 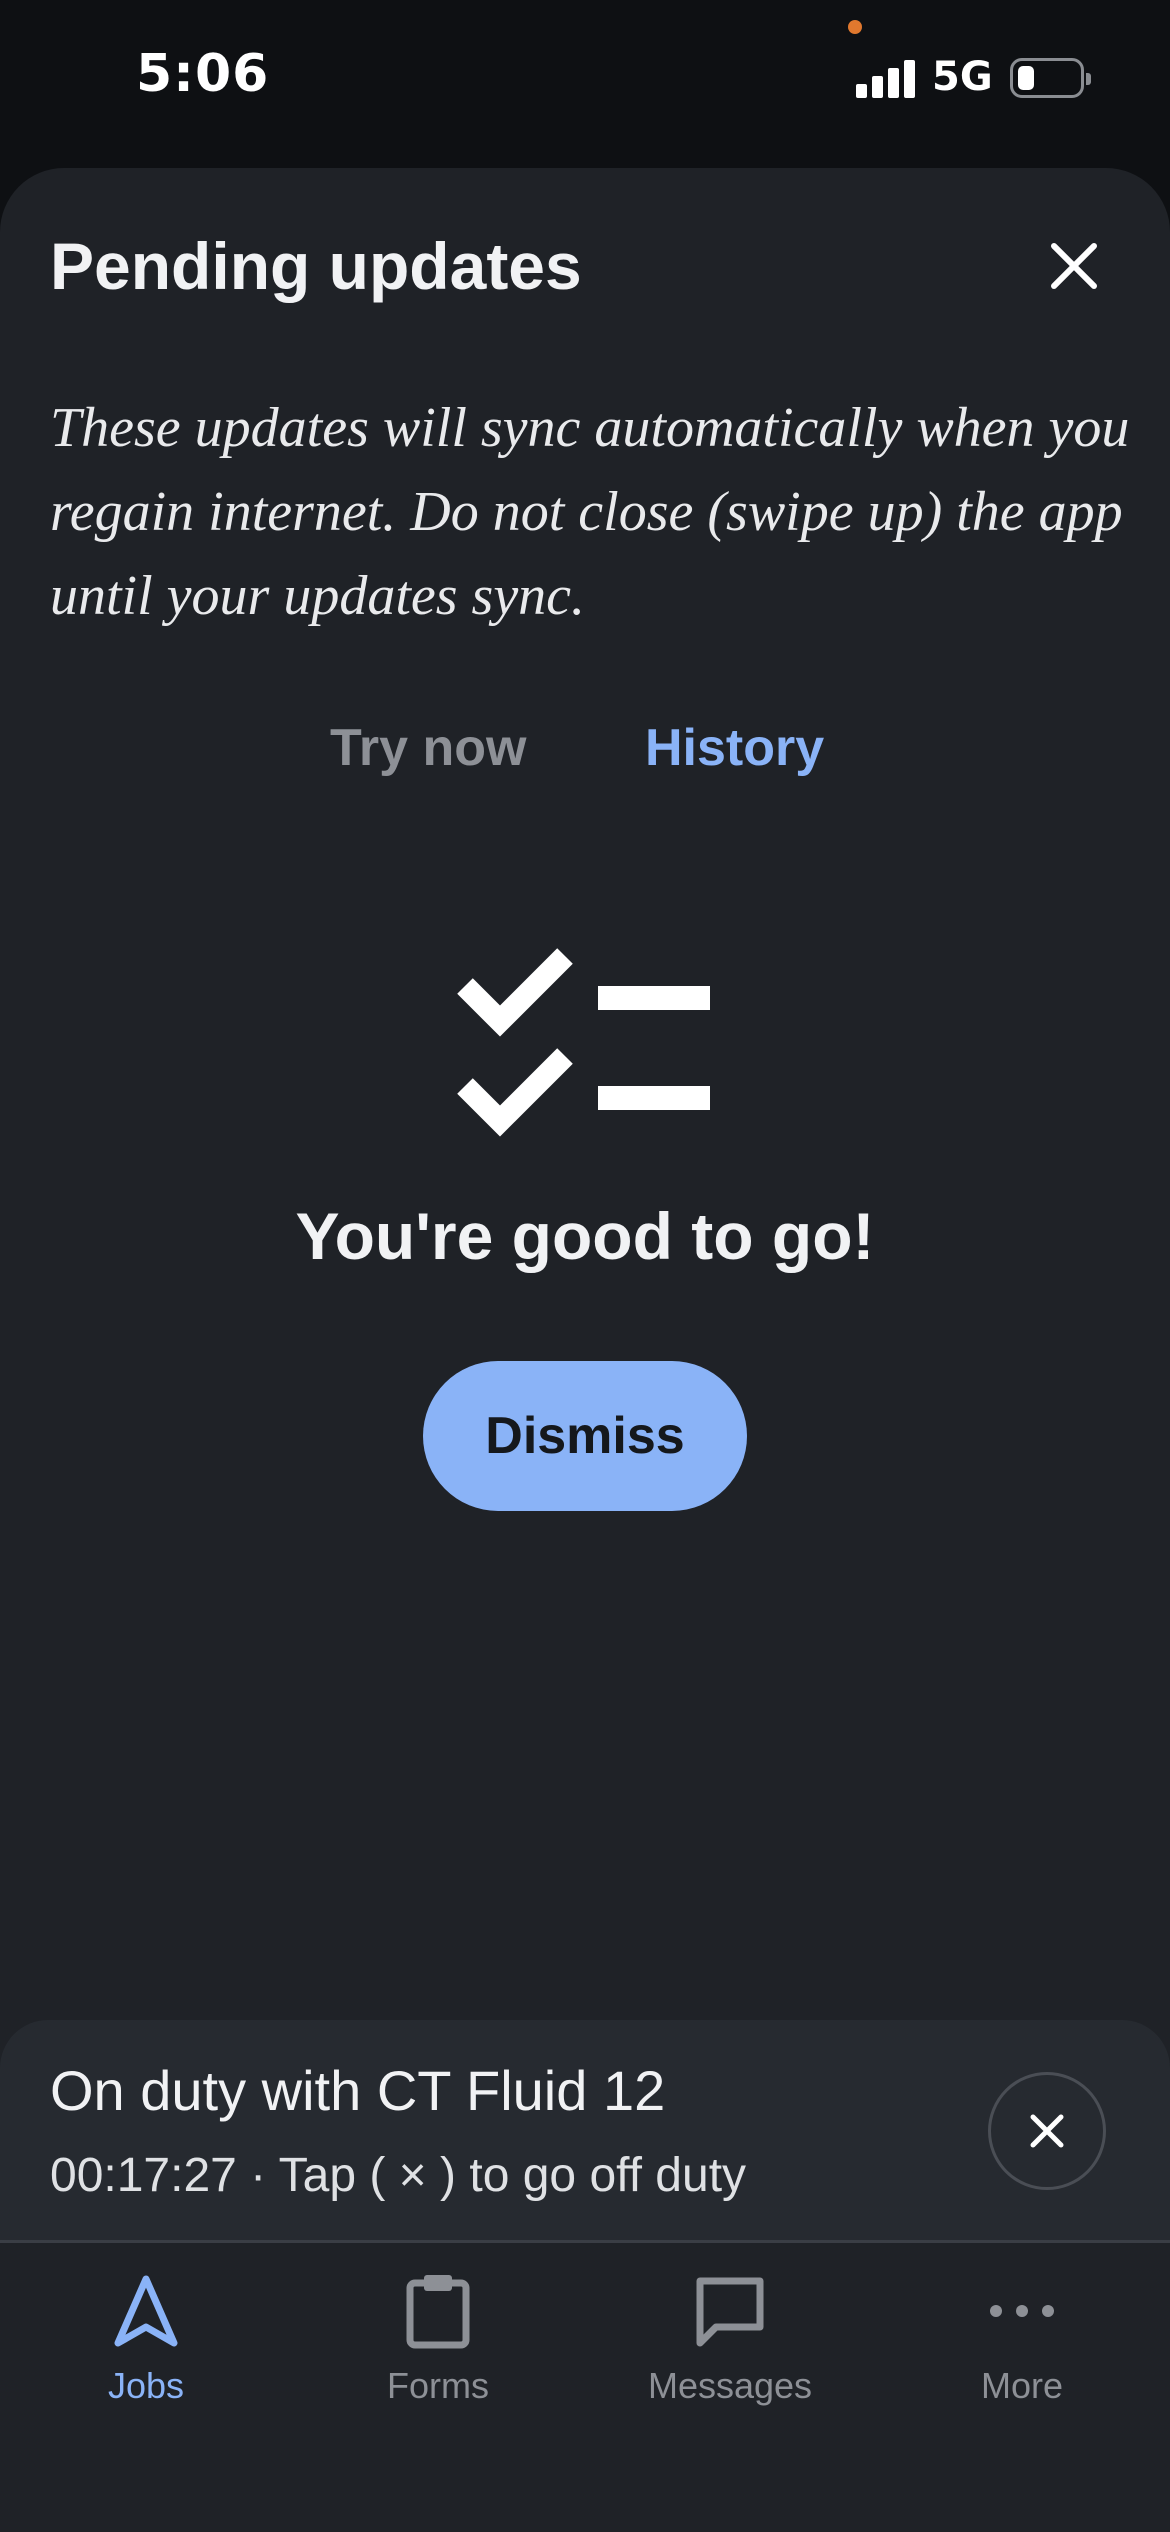 I want to click on nav-item-jobs: Jobs, so click(x=146, y=2346).